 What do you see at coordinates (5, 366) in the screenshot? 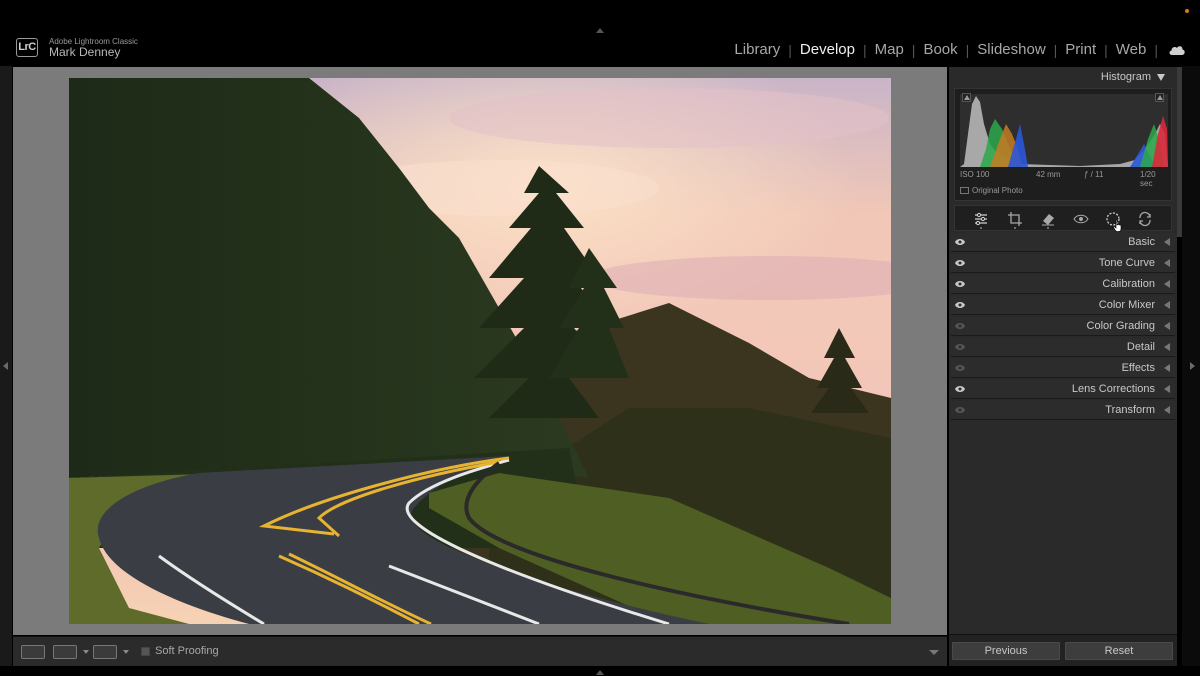
I see `left-panel-toggle-arrow` at bounding box center [5, 366].